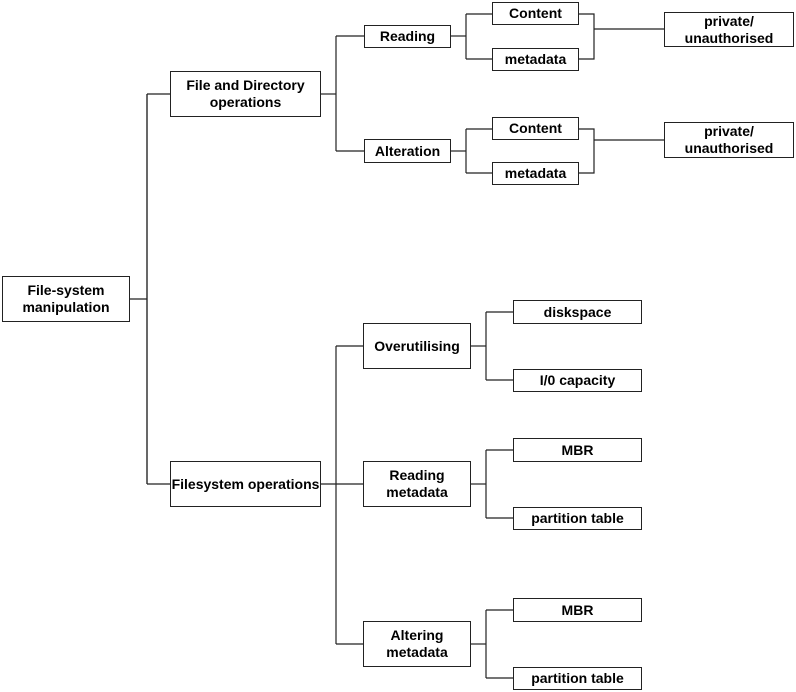 Image resolution: width=796 pixels, height=692 pixels. I want to click on node-diskspace: diskspace, so click(577, 312).